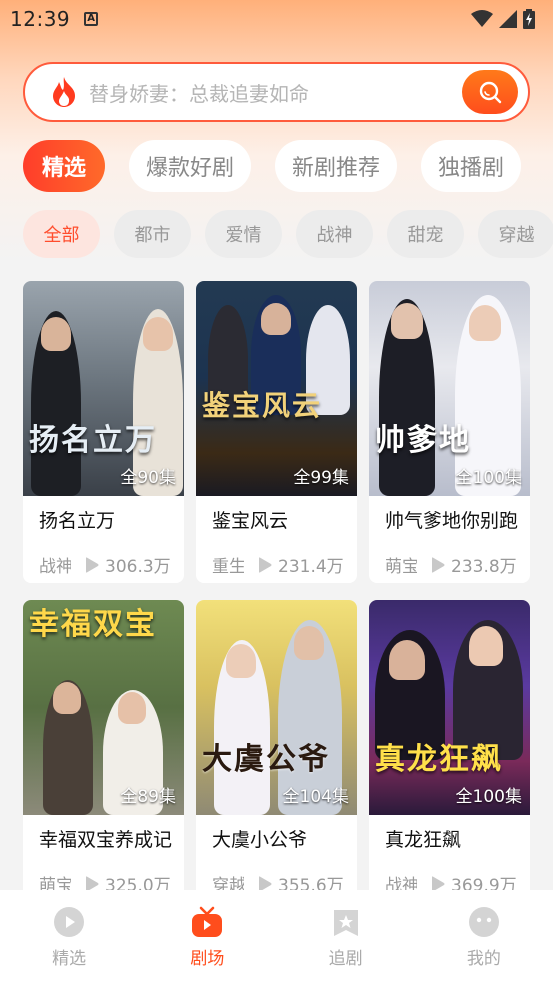  Describe the element at coordinates (106, 840) in the screenshot. I see `drama-title: 幸福双宝养成记` at that location.